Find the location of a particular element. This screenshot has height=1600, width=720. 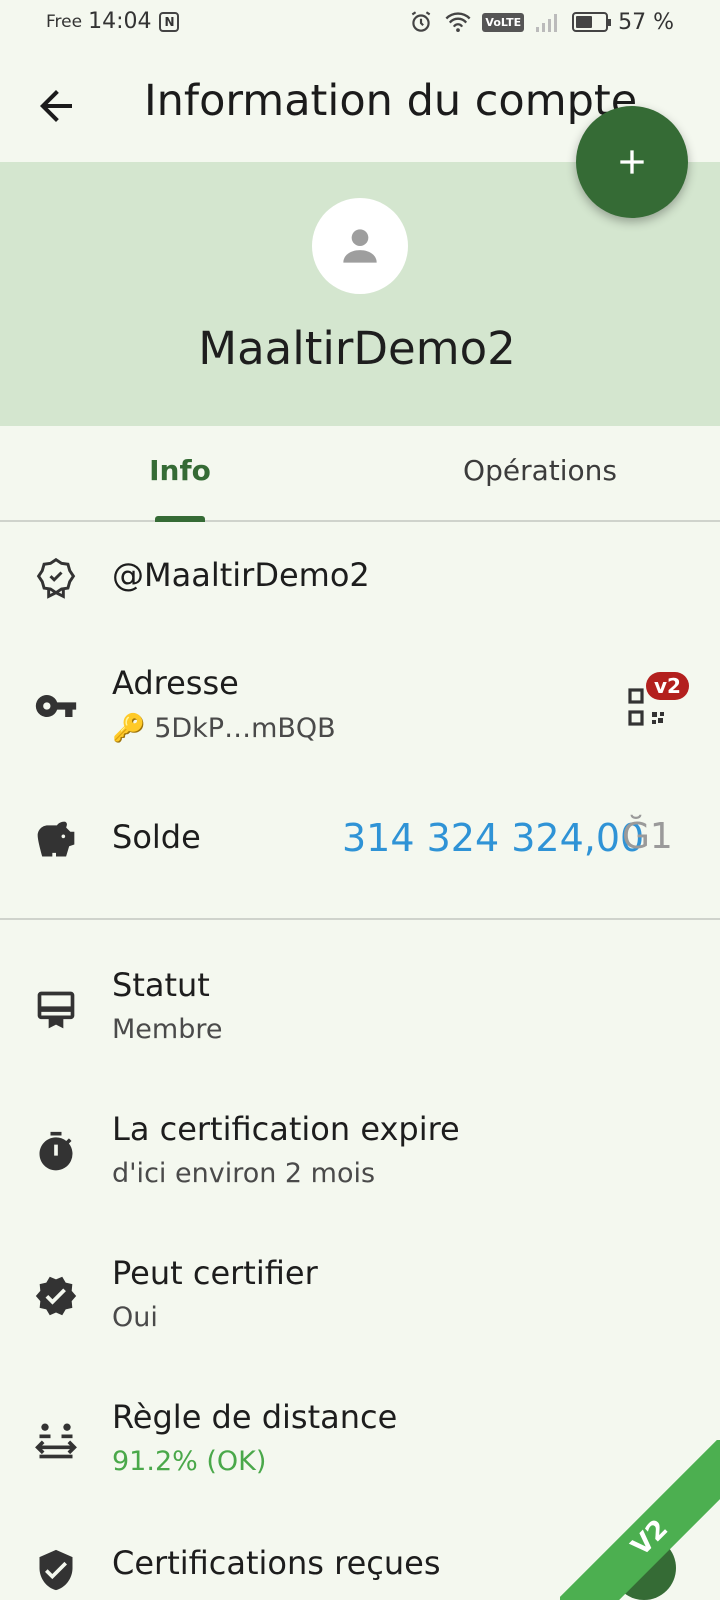

timer-icon is located at coordinates (56, 1151).